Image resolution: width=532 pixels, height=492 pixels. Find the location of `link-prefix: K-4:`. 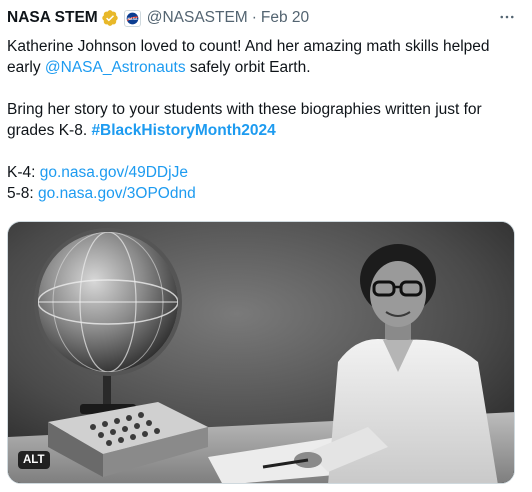

link-prefix: K-4: is located at coordinates (23, 172).